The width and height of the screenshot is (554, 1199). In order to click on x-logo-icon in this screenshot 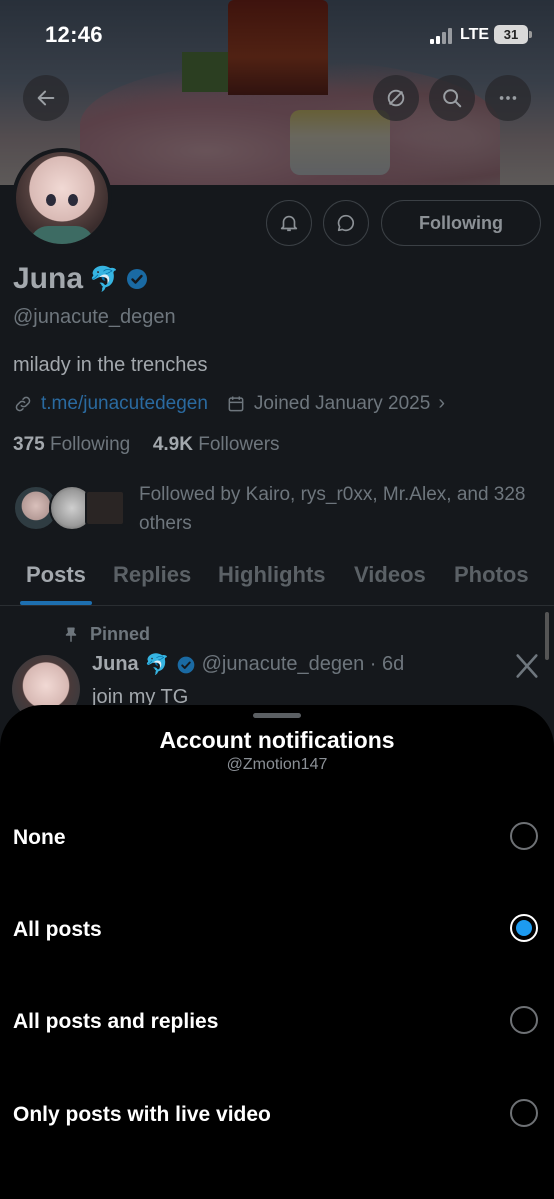, I will do `click(527, 666)`.